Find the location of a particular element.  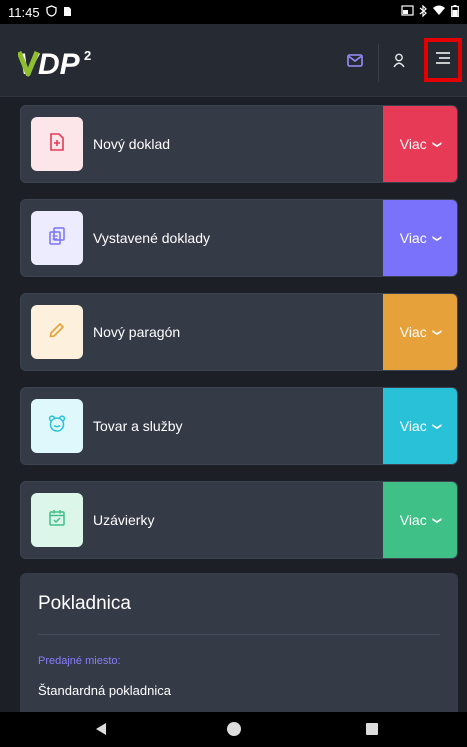

status-right is located at coordinates (430, 12).